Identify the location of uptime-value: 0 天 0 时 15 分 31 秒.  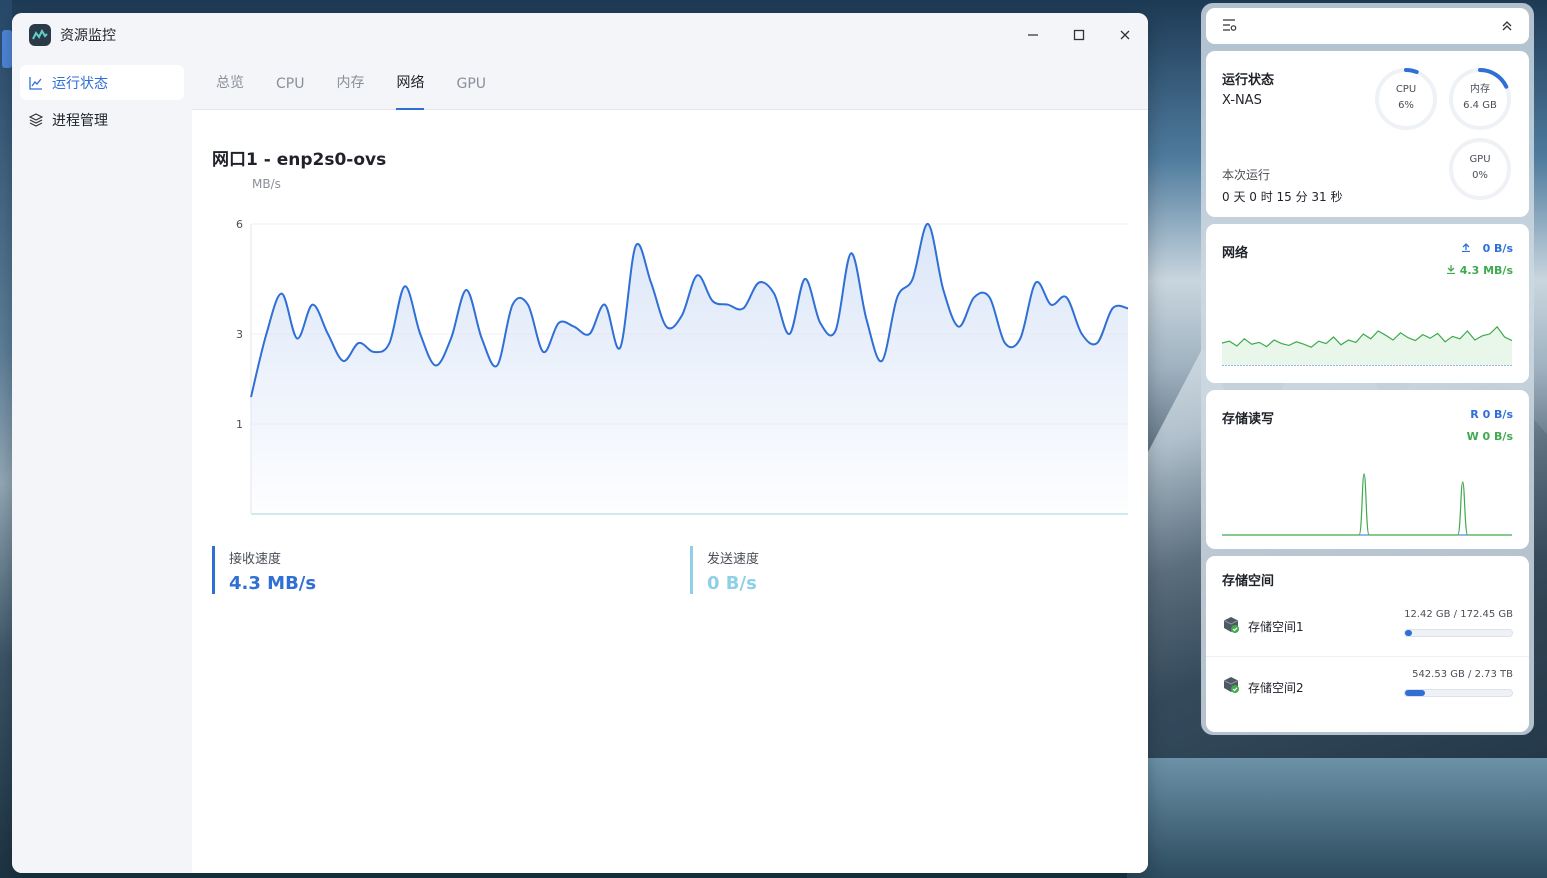
(1282, 197).